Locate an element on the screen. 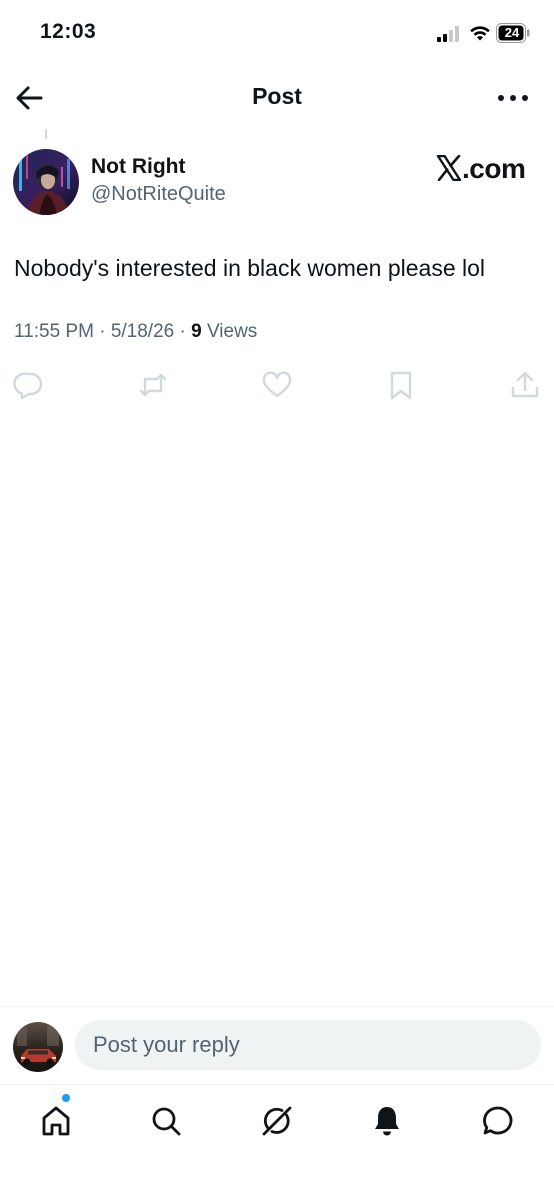 The height and width of the screenshot is (1201, 554). post-metadata: 11:55 PM · 5/18/26 · 9 Views is located at coordinates (135, 332).